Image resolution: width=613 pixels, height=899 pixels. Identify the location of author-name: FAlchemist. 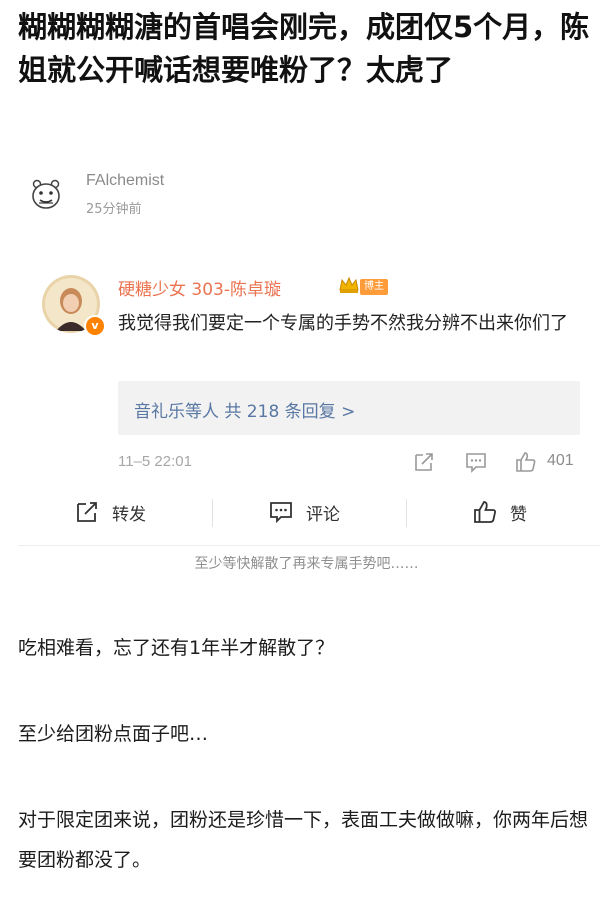
(125, 181).